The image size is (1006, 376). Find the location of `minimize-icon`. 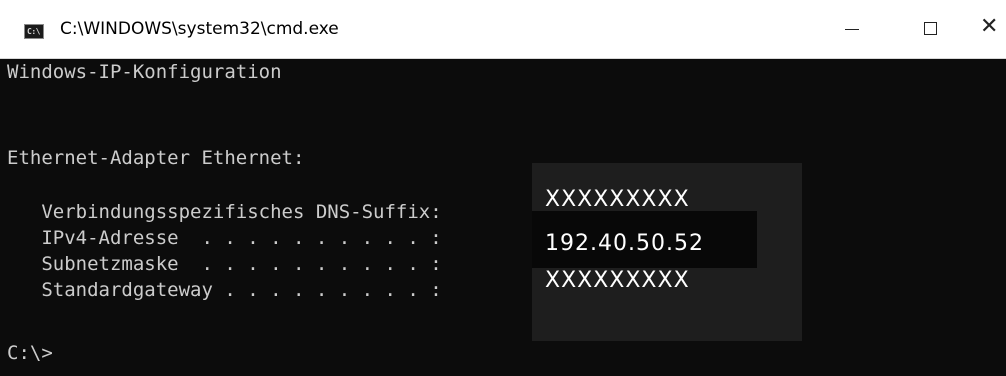

minimize-icon is located at coordinates (852, 29).